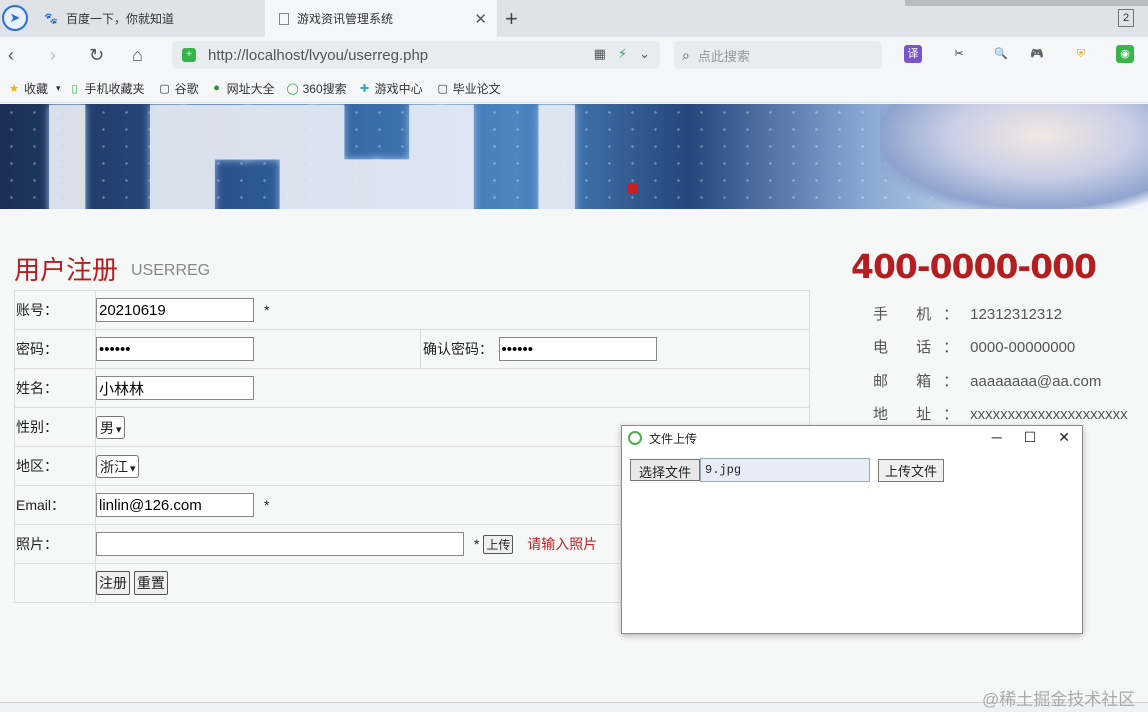 The height and width of the screenshot is (712, 1148). What do you see at coordinates (686, 54) in the screenshot?
I see `search-icon: ⌕` at bounding box center [686, 54].